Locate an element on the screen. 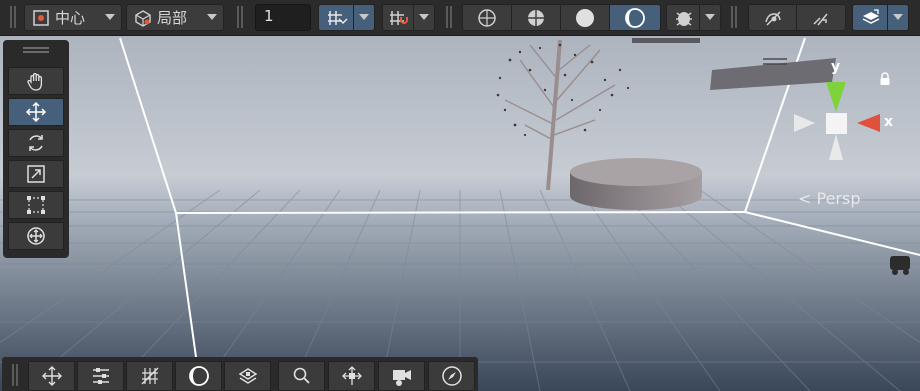 This screenshot has height=391, width=920. visibility-toggle-button is located at coordinates (772, 17).